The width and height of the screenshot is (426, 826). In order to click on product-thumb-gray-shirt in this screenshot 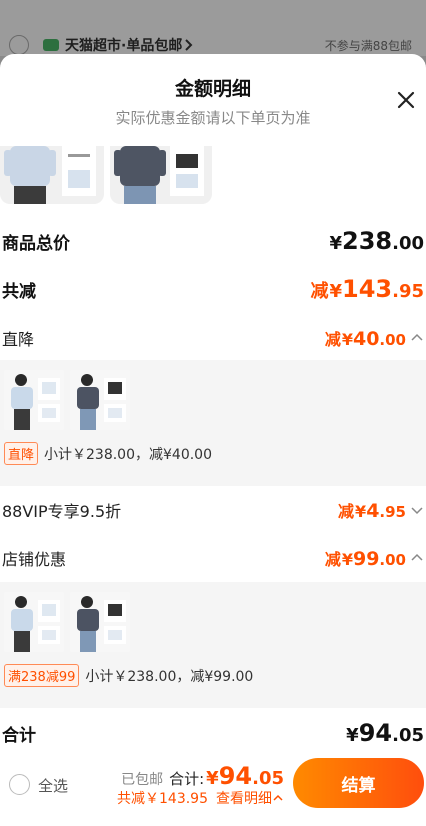, I will do `click(161, 175)`.